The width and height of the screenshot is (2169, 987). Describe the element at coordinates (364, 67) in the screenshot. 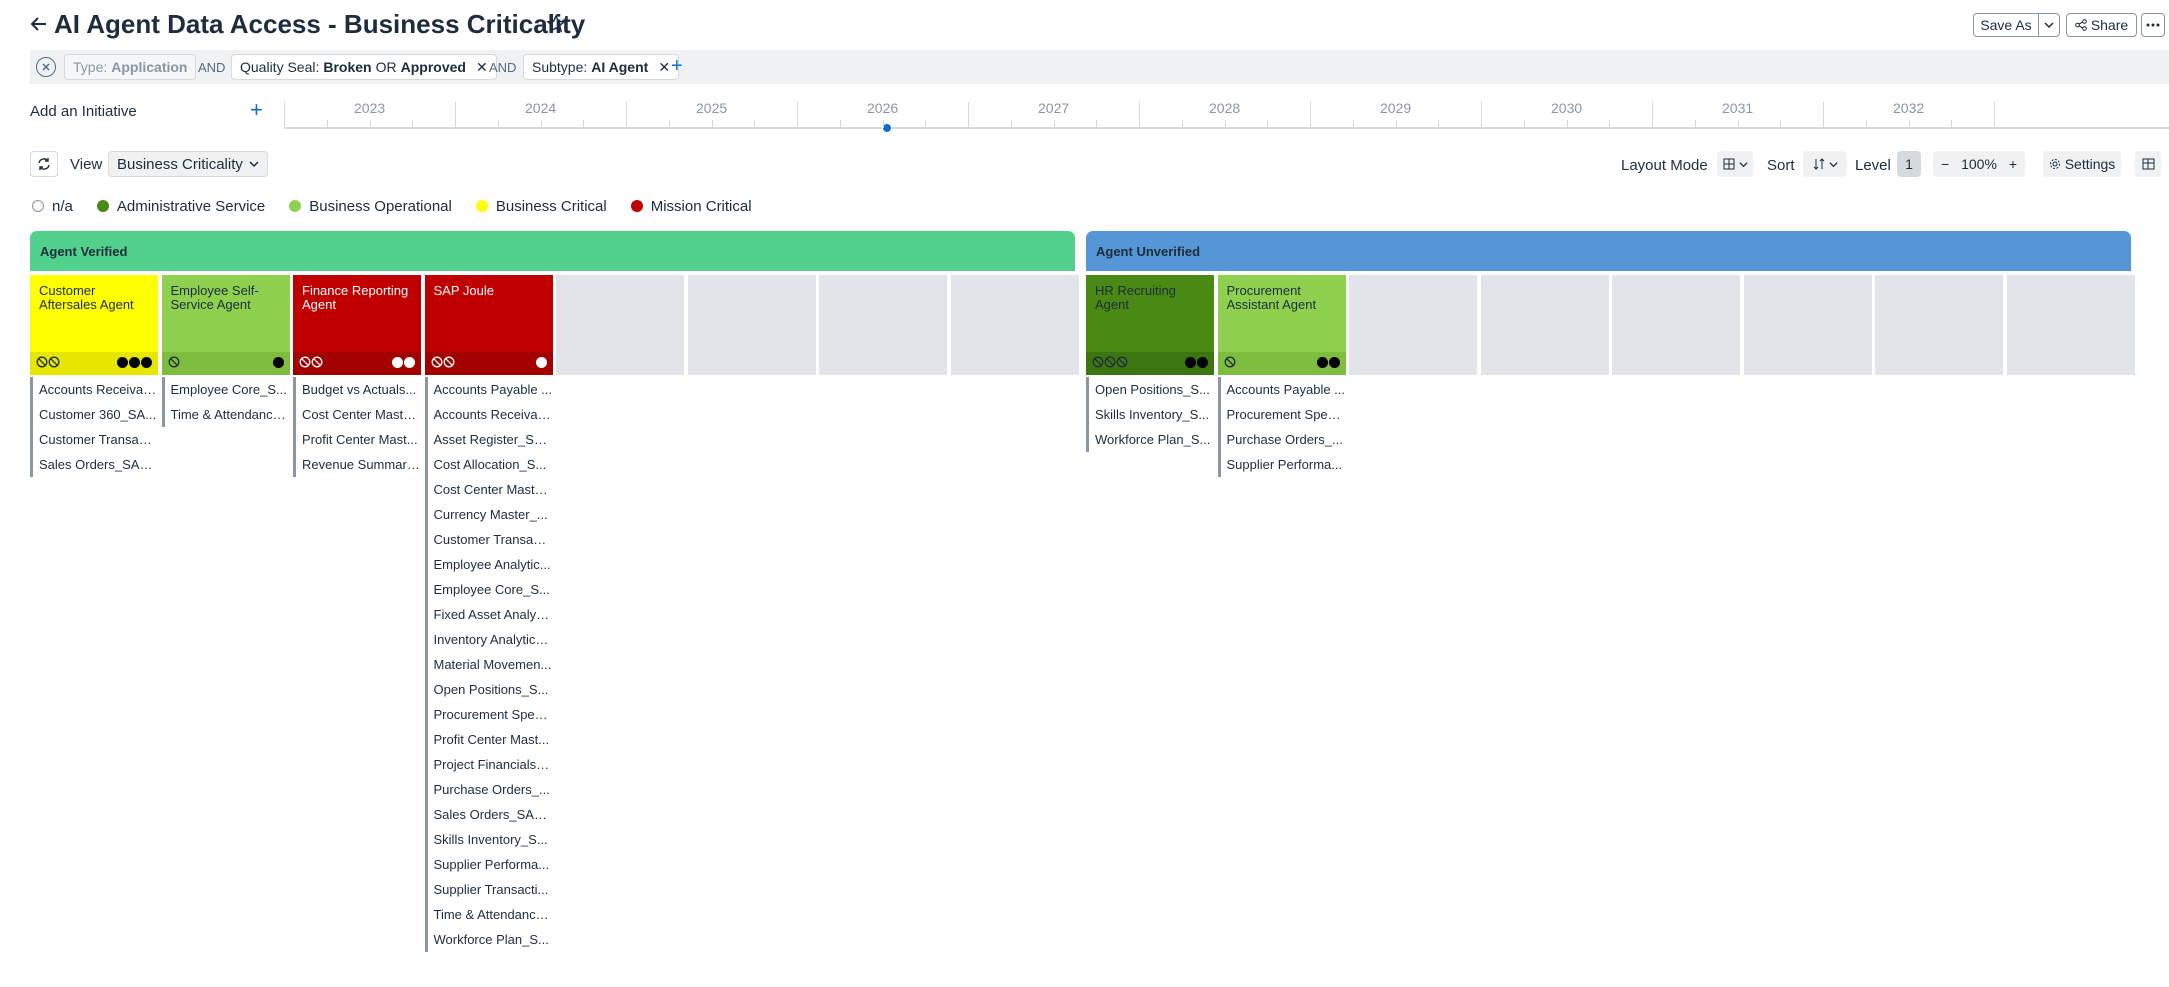

I see `filter-chip-quality-seal: Quality Seal: Broken OR Approved ✕` at that location.